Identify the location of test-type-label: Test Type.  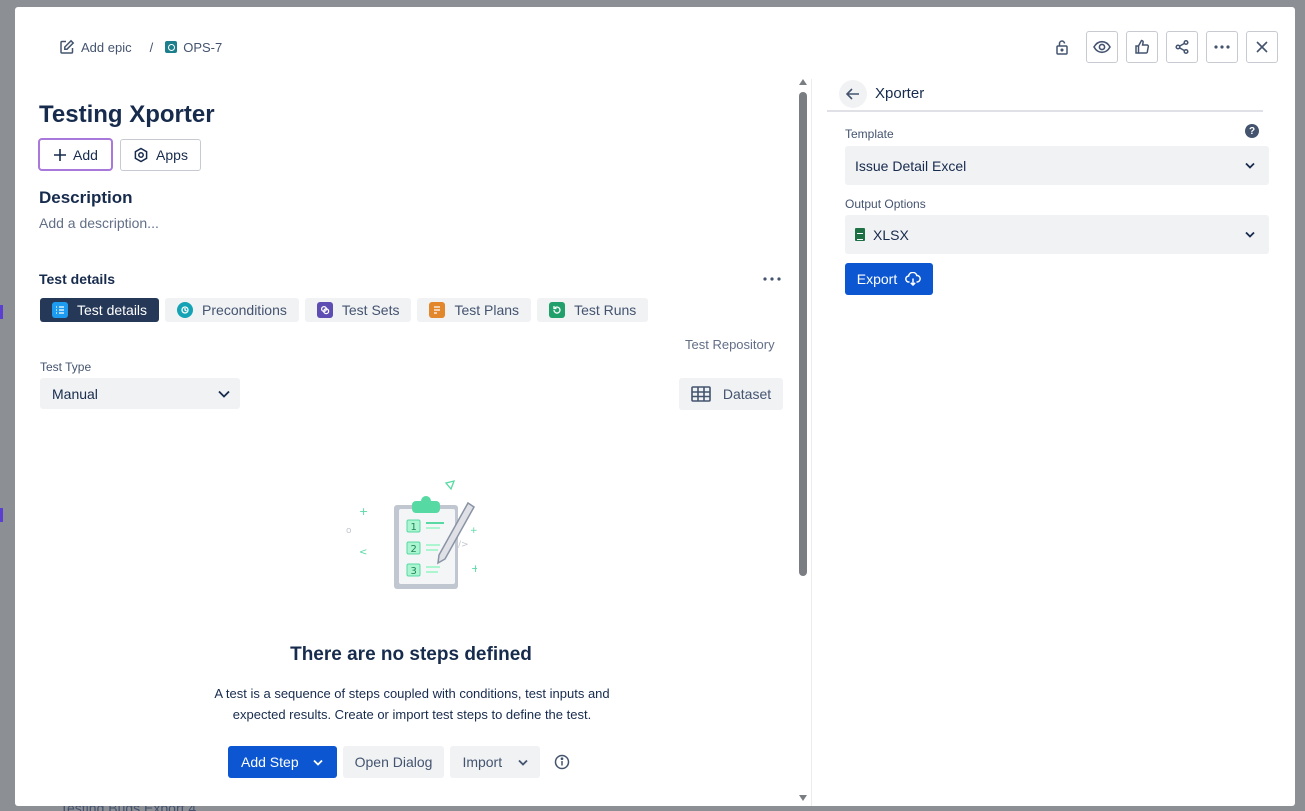
(66, 367).